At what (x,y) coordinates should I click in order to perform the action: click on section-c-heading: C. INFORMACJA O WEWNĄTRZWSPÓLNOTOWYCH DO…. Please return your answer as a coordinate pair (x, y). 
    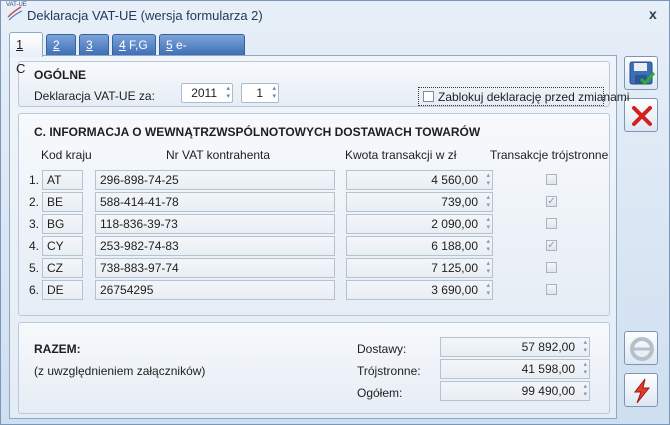
    Looking at the image, I should click on (257, 132).